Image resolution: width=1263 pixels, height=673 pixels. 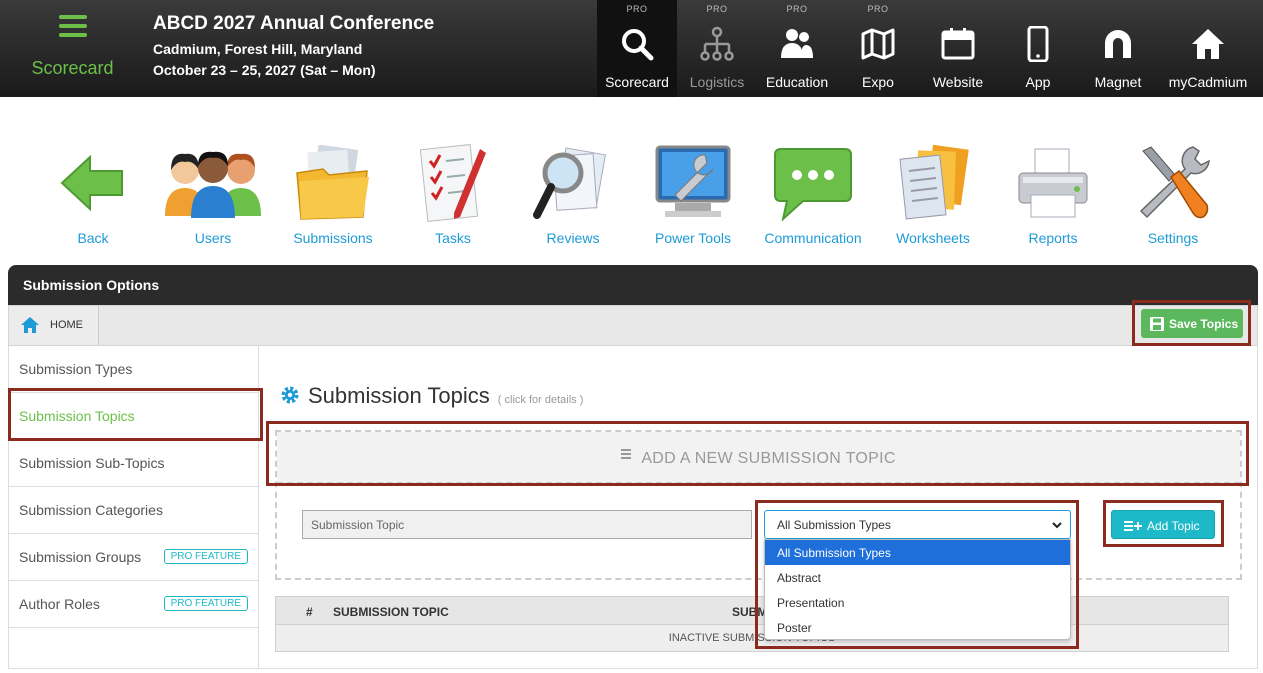 I want to click on tool-label: Back, so click(x=93, y=238).